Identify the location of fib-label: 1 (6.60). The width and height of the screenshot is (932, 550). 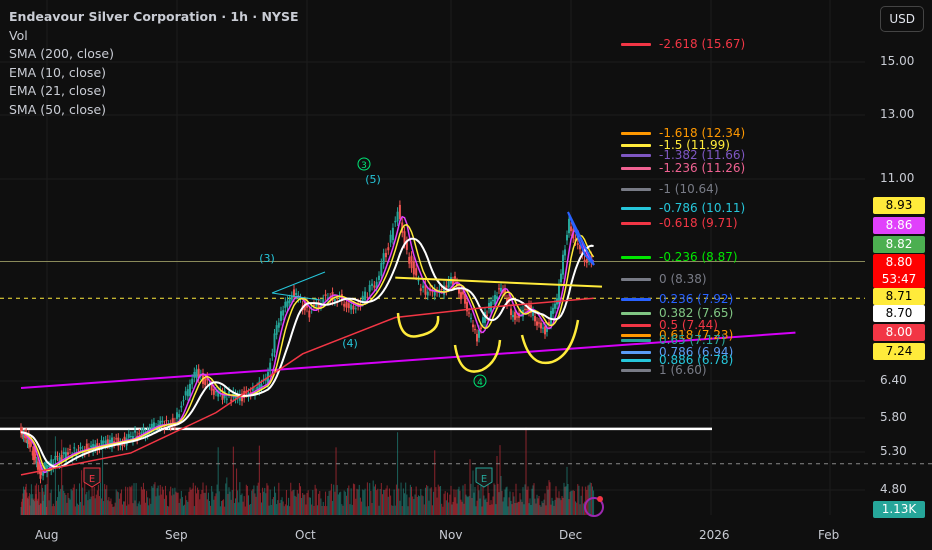
(683, 370).